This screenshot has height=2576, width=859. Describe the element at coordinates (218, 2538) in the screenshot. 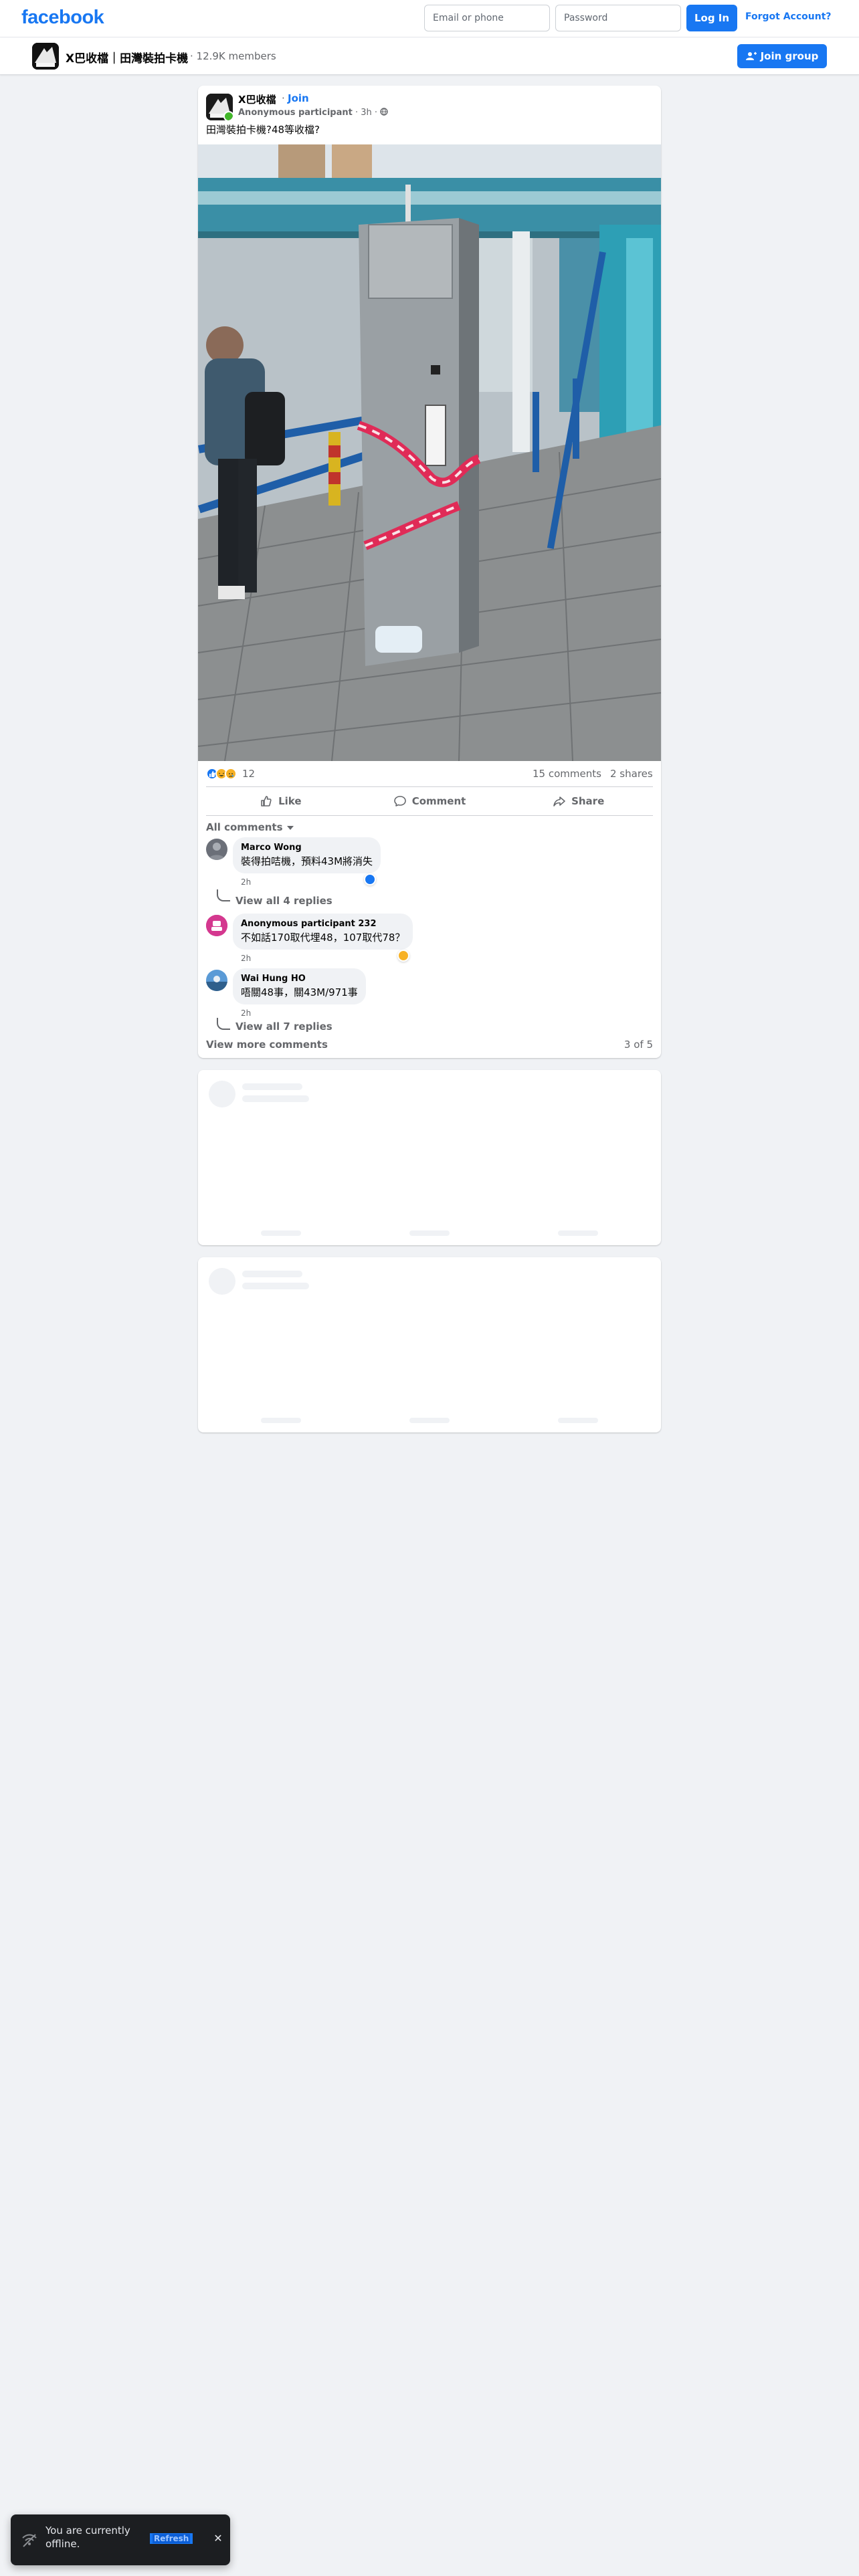

I see `close-icon: ✕` at that location.